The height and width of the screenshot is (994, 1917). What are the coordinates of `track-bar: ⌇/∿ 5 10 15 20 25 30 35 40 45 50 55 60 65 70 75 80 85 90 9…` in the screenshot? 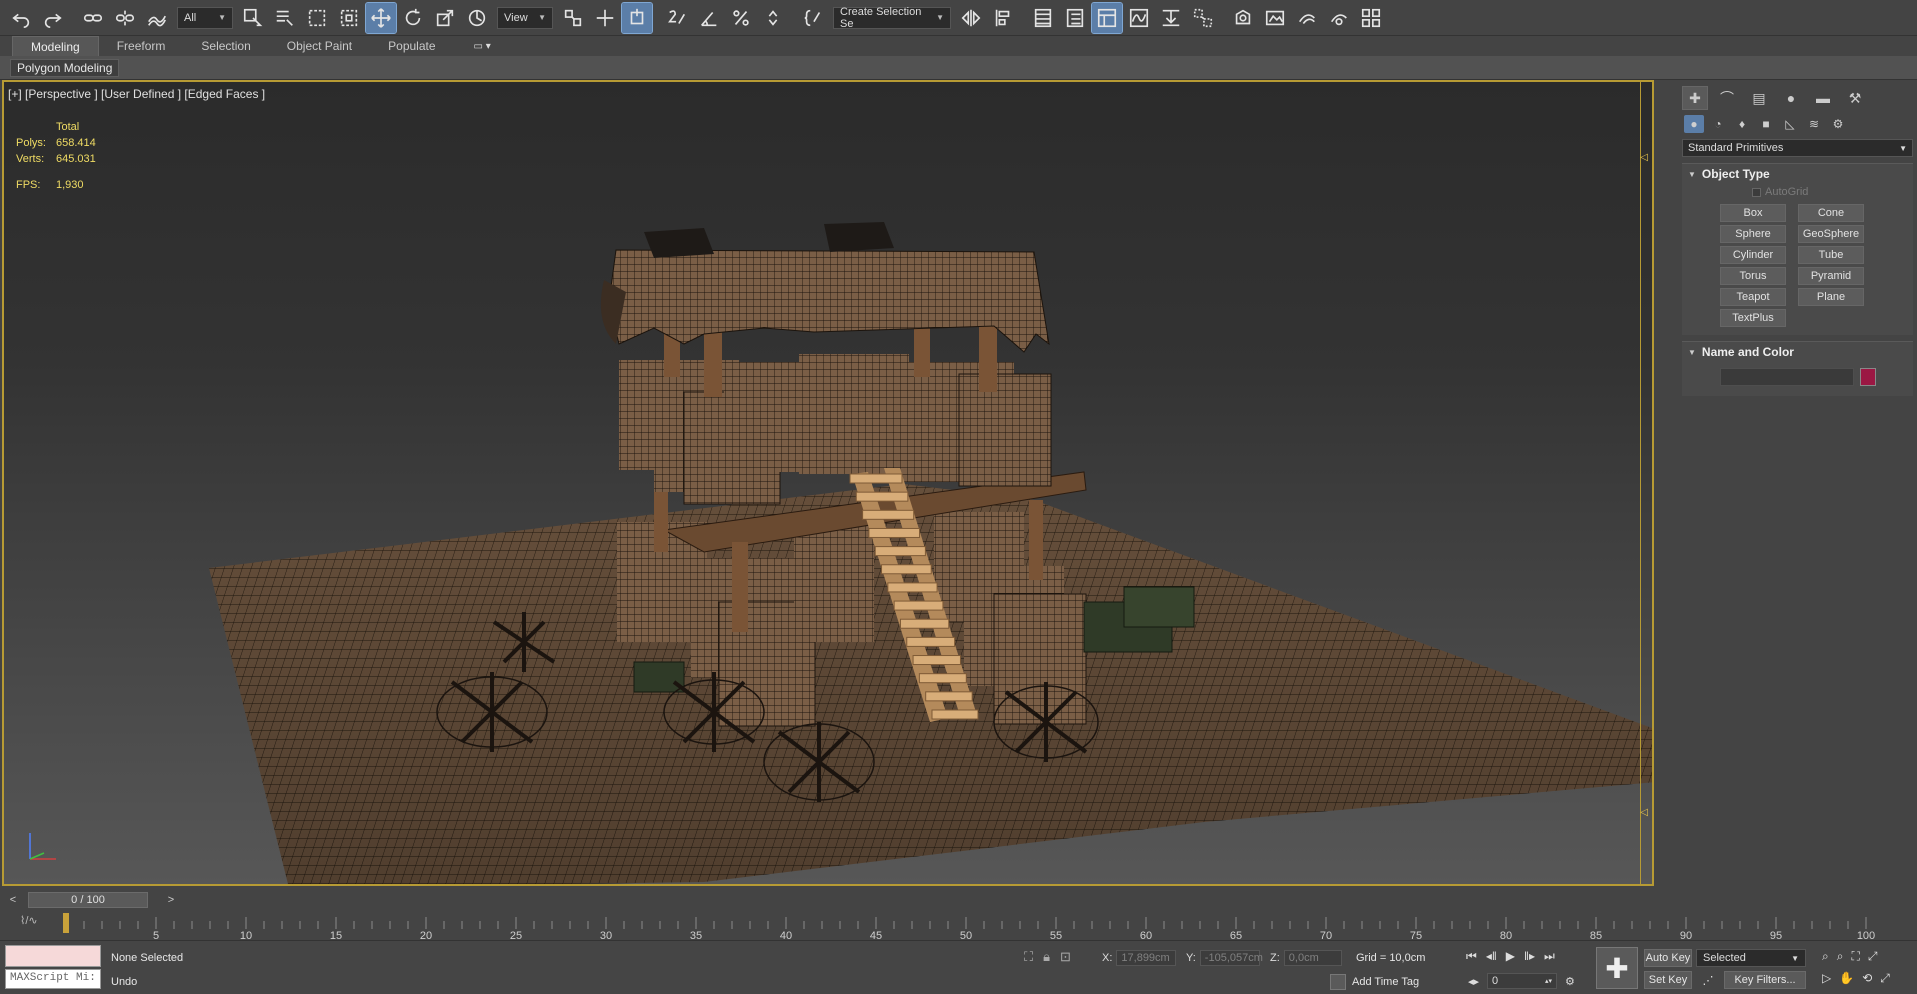 It's located at (956, 925).